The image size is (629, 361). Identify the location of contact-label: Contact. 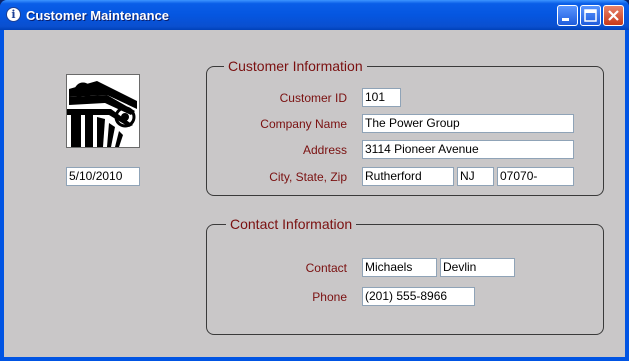
(326, 268).